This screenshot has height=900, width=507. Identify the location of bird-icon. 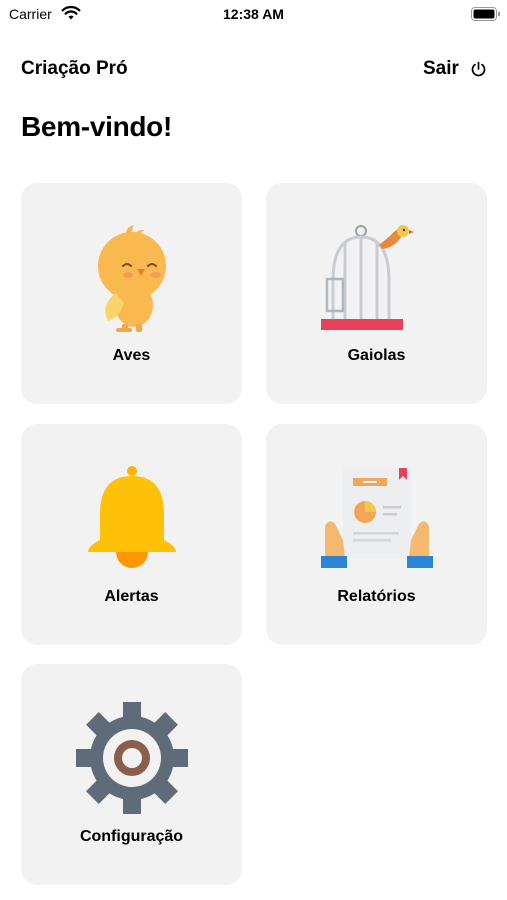
(132, 278).